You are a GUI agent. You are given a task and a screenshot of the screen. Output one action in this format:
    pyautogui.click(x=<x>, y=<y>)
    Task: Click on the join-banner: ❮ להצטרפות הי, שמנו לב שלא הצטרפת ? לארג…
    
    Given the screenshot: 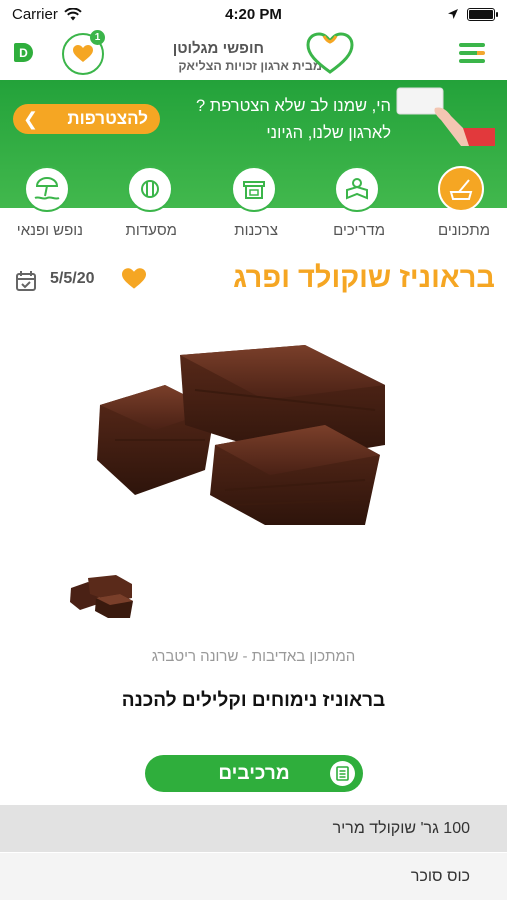 What is the action you would take?
    pyautogui.click(x=253, y=146)
    